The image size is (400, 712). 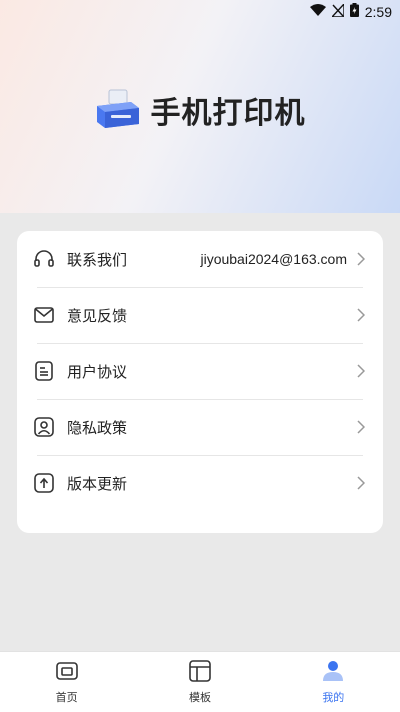 I want to click on tab-profile: 我的, so click(x=333, y=682).